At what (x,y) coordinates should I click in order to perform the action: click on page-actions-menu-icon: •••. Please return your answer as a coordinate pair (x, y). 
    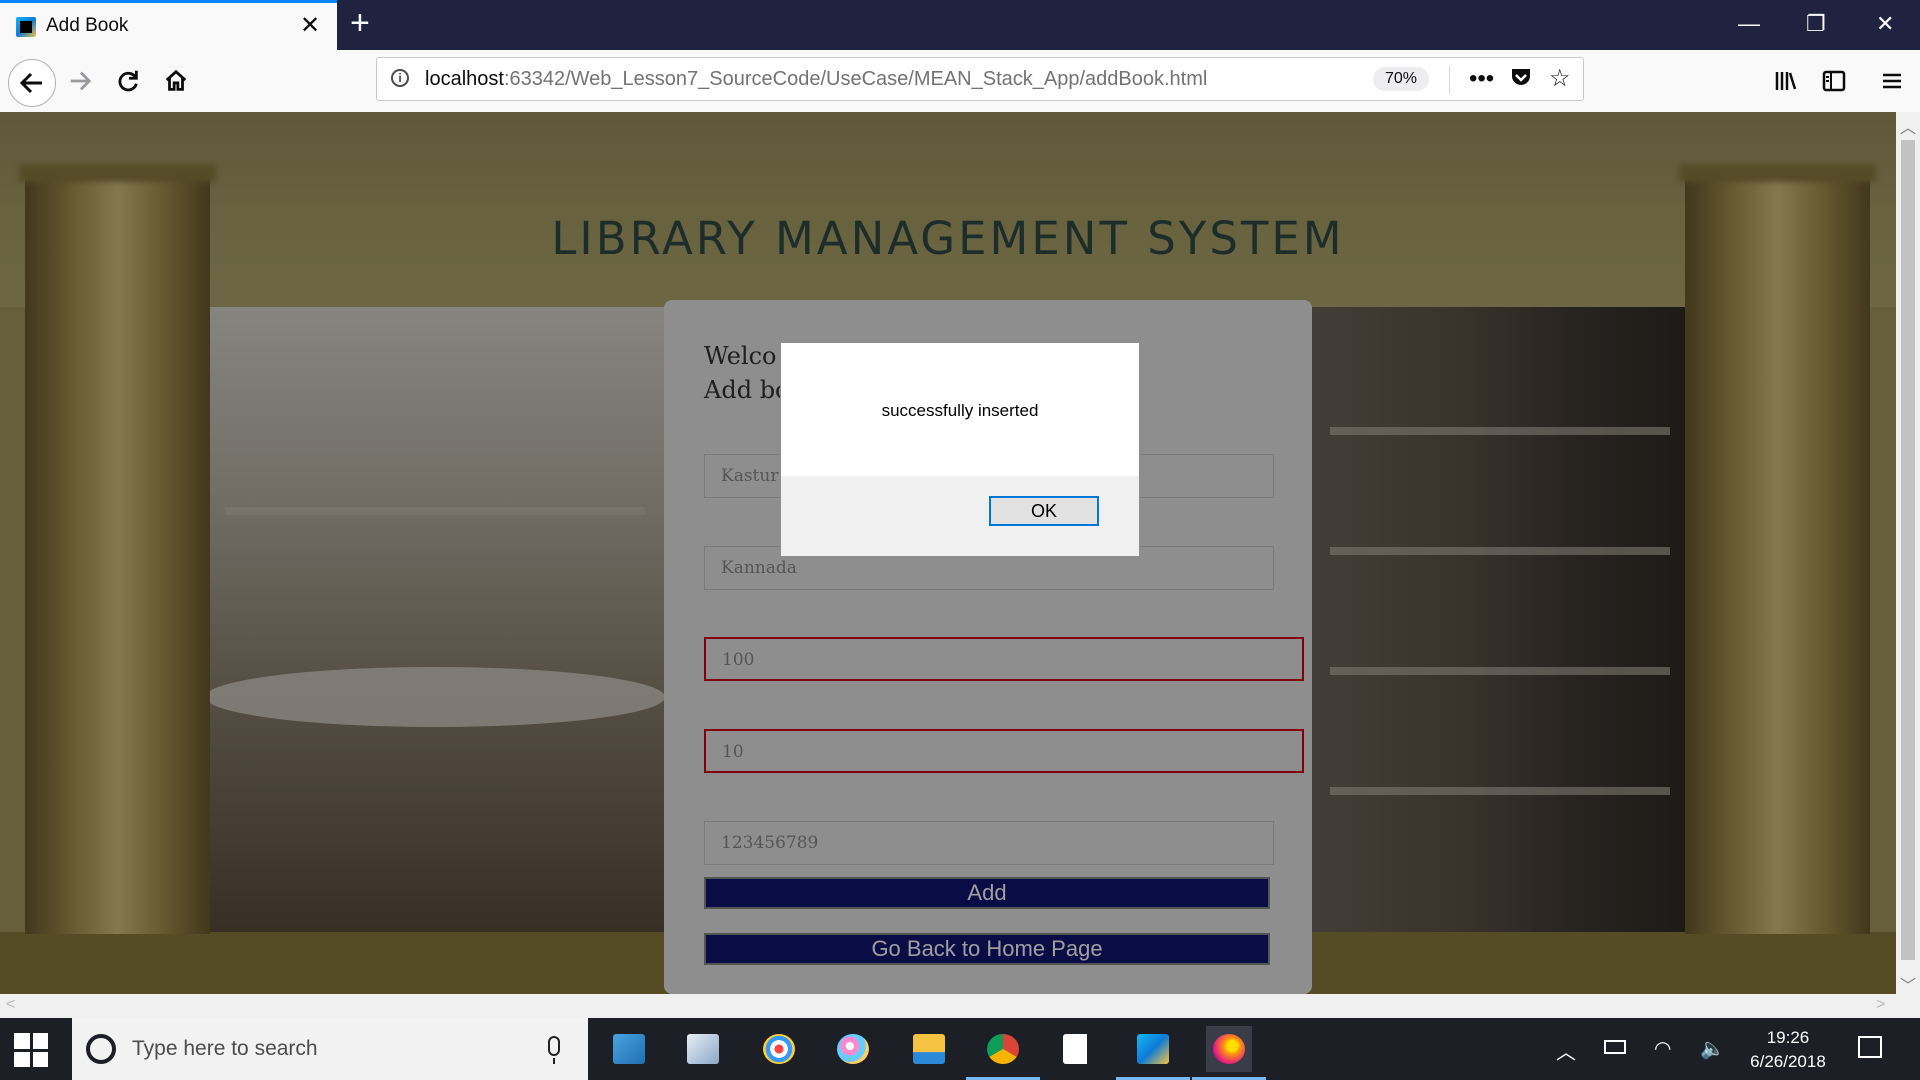
    Looking at the image, I should click on (1481, 79).